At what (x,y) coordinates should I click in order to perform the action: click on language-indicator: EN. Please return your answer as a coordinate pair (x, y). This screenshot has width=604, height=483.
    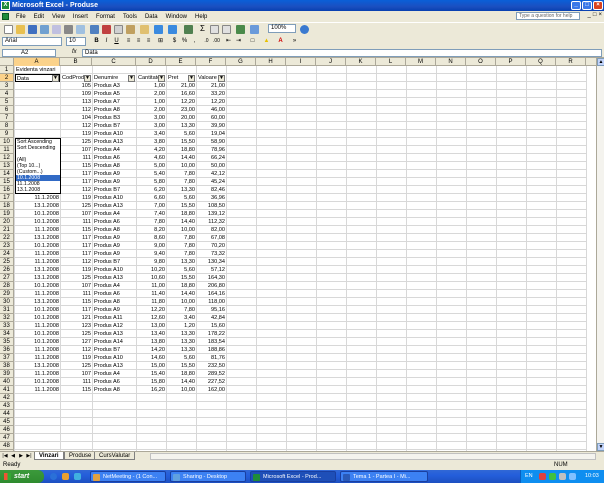
    Looking at the image, I should click on (529, 476).